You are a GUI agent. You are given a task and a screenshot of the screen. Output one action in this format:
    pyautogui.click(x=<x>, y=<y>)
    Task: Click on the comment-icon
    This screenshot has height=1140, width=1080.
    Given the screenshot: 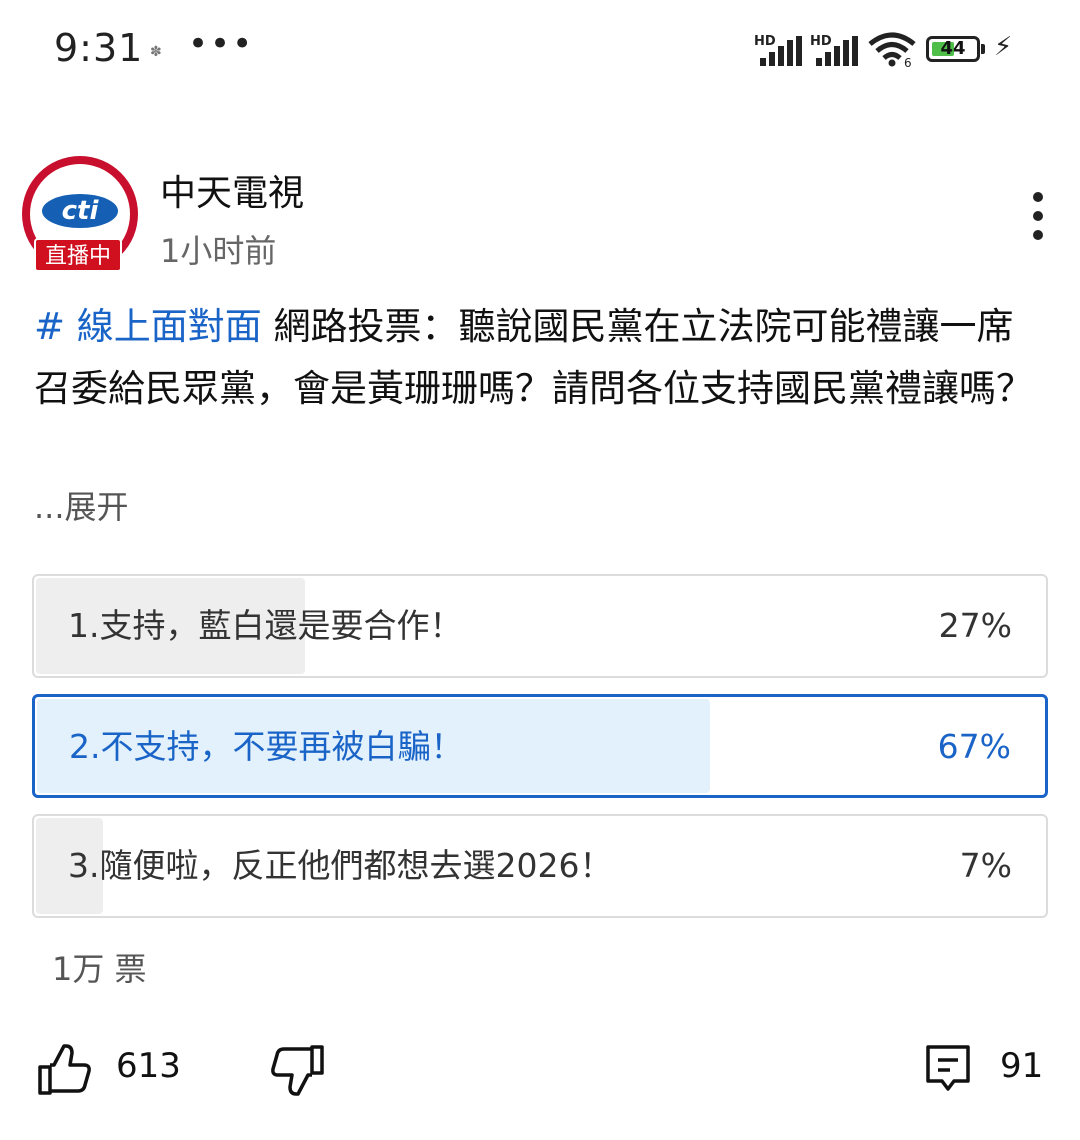 What is the action you would take?
    pyautogui.click(x=948, y=1070)
    